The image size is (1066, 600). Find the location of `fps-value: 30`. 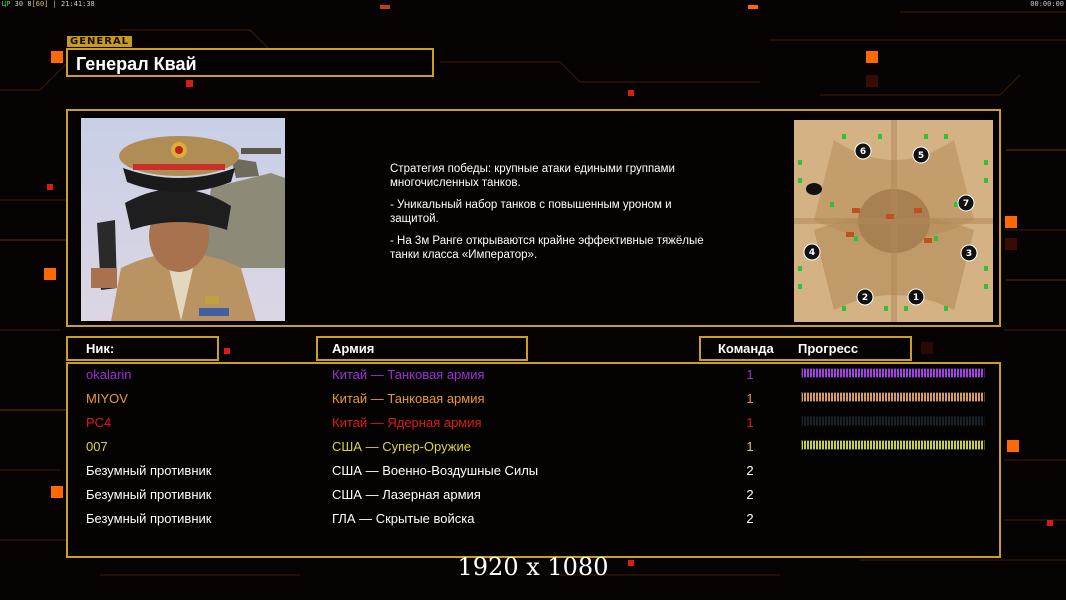

fps-value: 30 is located at coordinates (19, 4).